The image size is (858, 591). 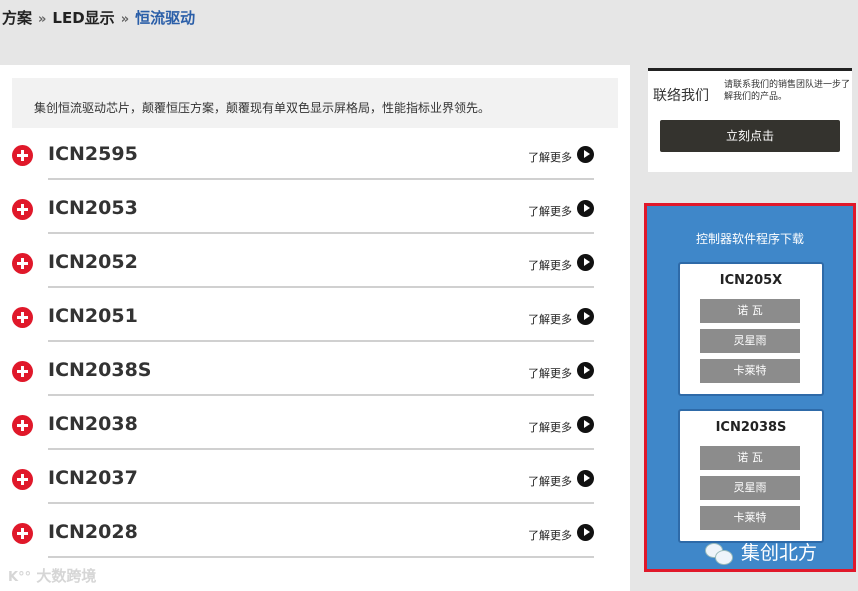 What do you see at coordinates (779, 553) in the screenshot?
I see `watermark-text: 集创北方` at bounding box center [779, 553].